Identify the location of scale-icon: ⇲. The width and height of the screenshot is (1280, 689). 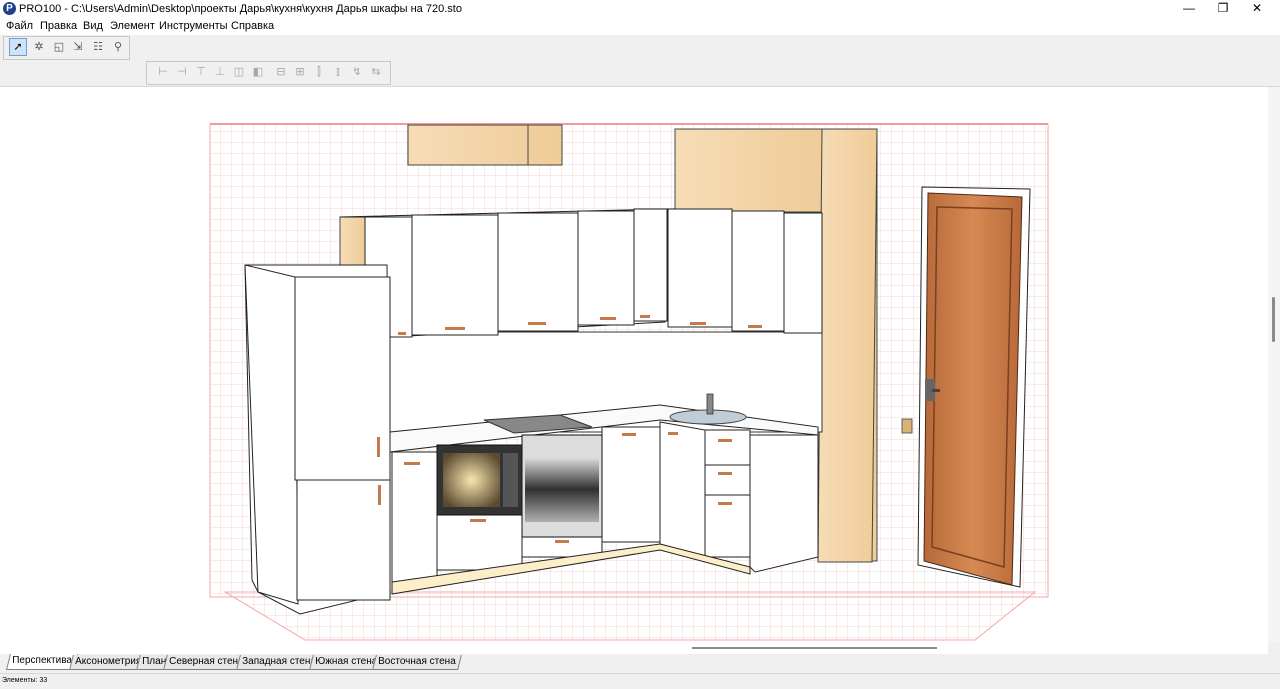
(78, 47).